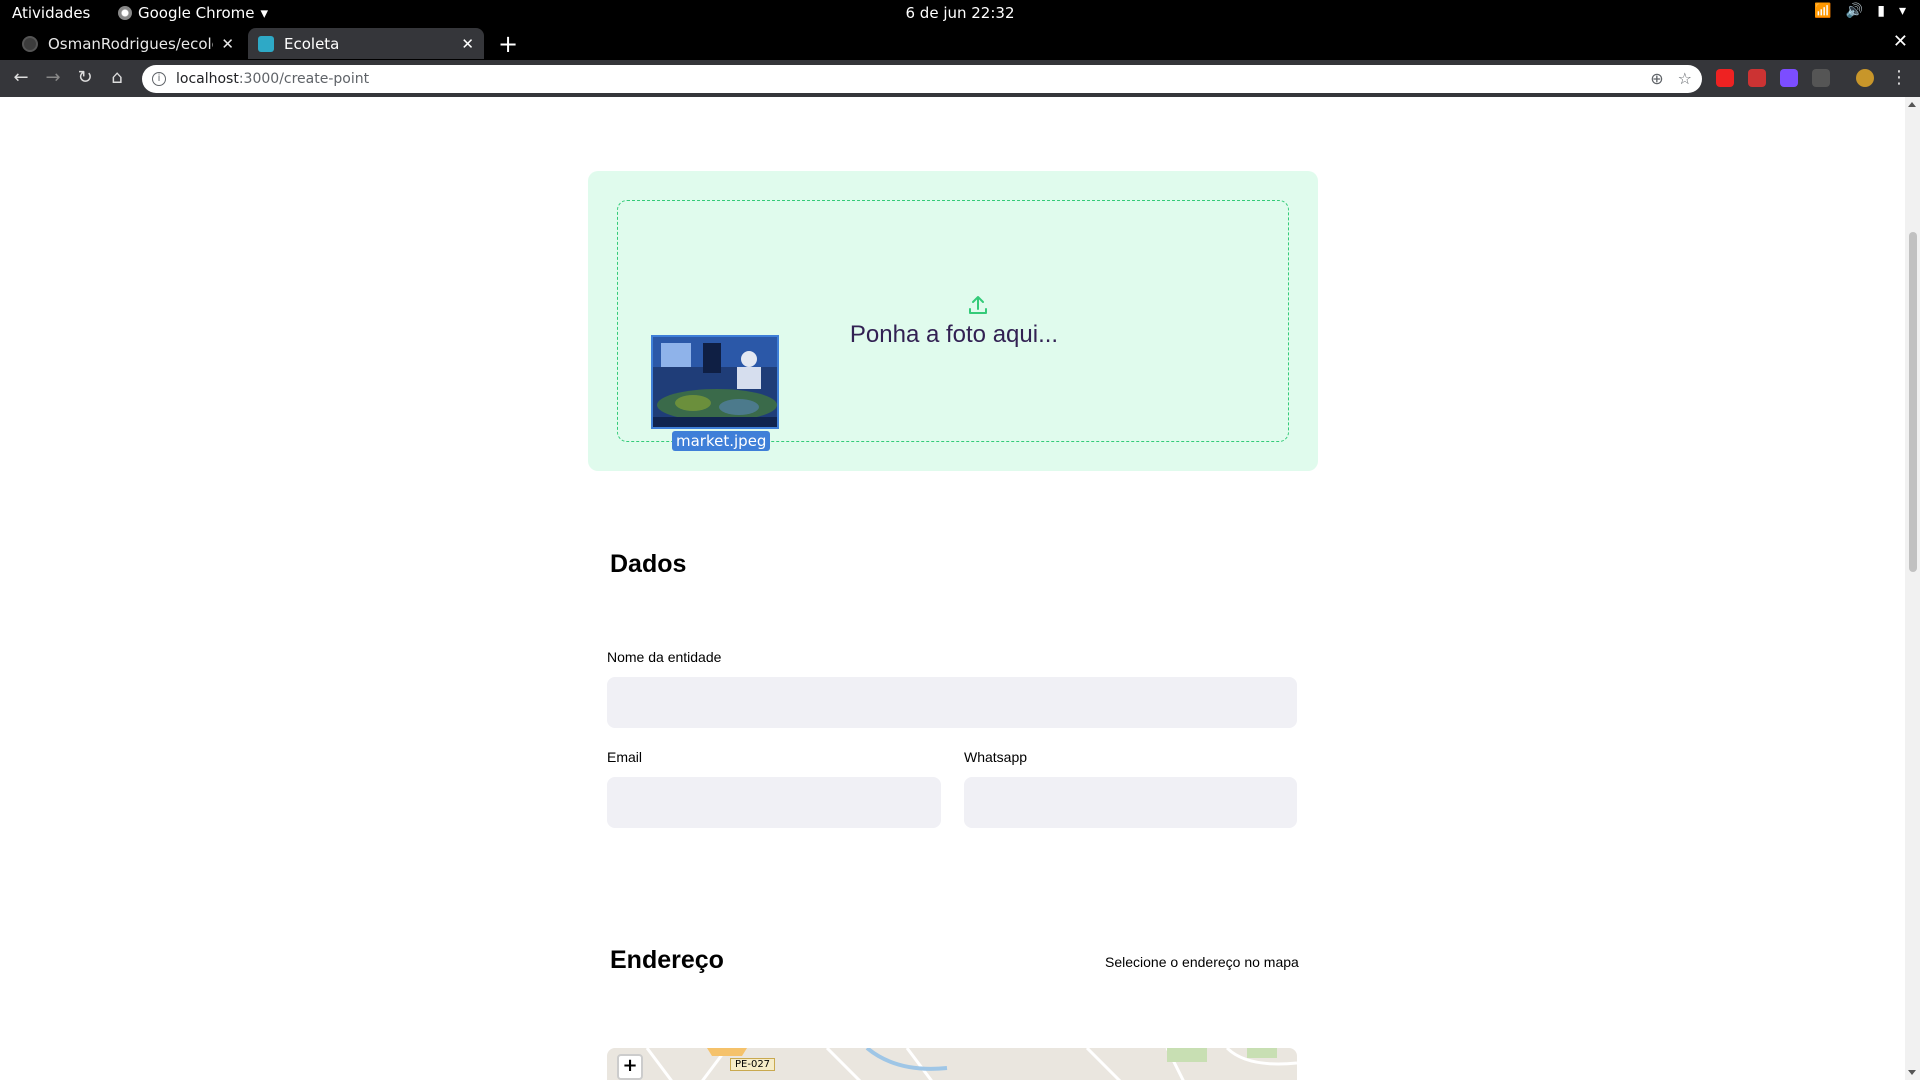  Describe the element at coordinates (1130, 802) in the screenshot. I see `whatsapp-input` at that location.